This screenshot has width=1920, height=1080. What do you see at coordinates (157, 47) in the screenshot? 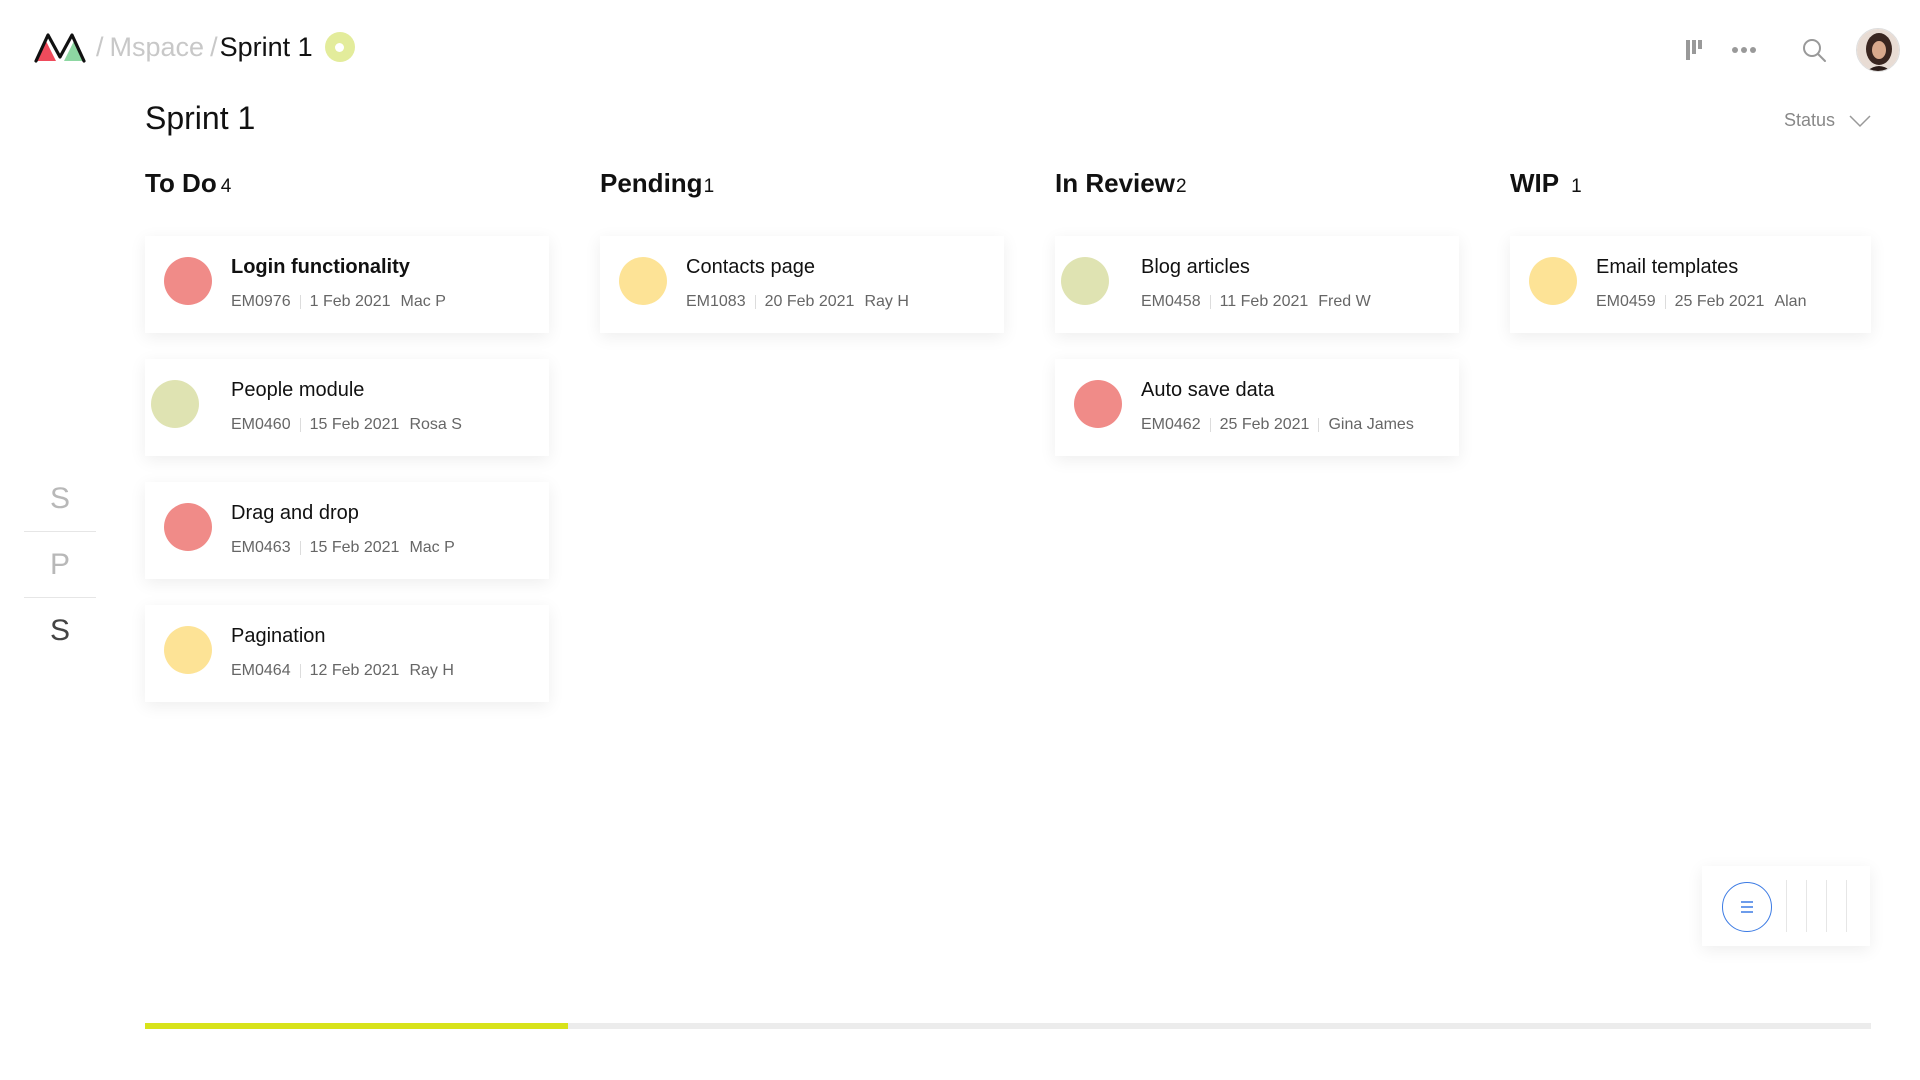
I see `breadcrumb-workspace: Mspace` at bounding box center [157, 47].